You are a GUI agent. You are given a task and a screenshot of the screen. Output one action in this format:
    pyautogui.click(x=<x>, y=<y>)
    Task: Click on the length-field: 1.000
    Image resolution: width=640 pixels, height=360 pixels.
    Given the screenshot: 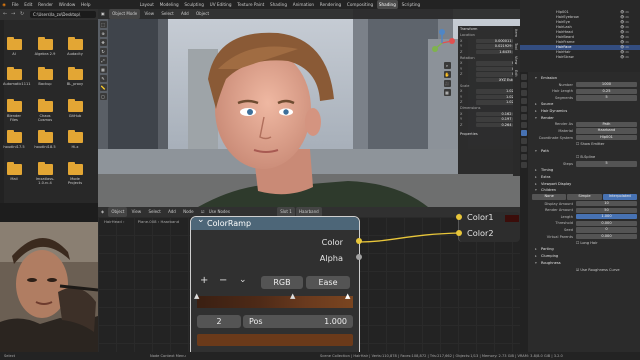 What is the action you would take?
    pyautogui.click(x=606, y=217)
    